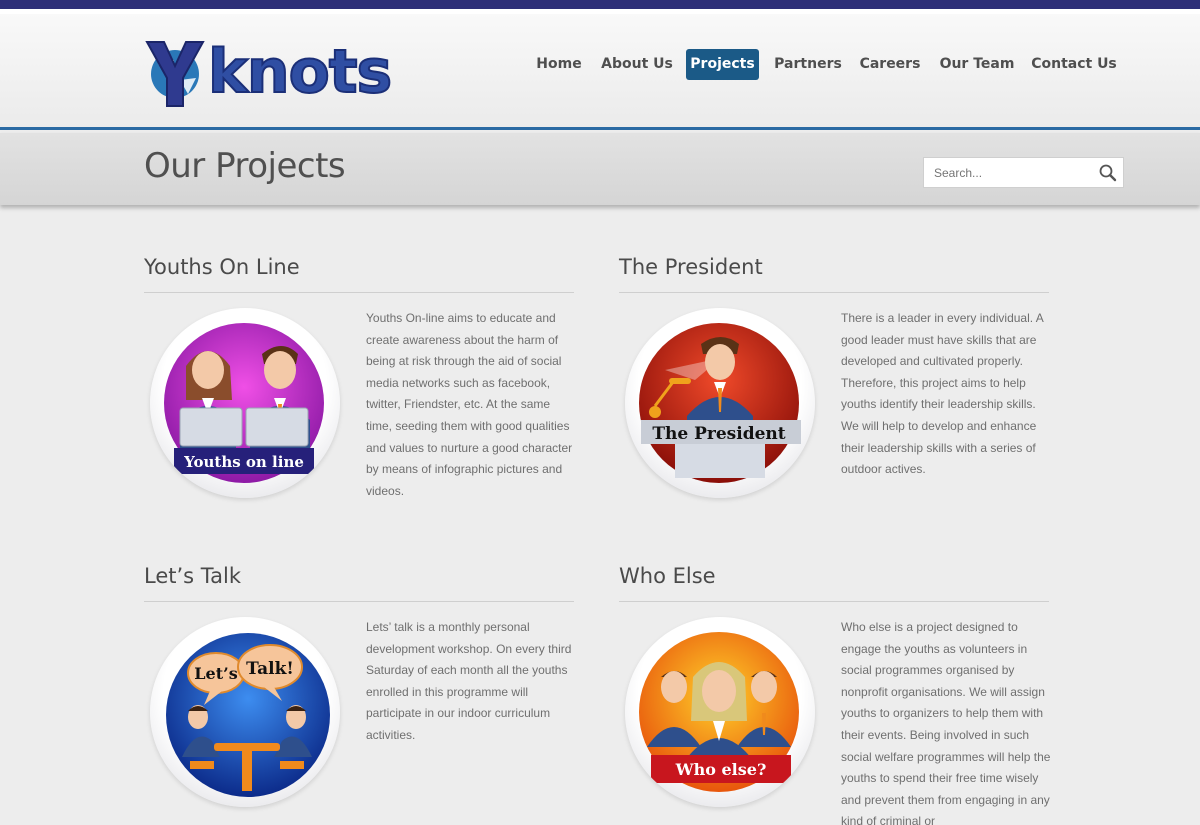 The image size is (1200, 825). What do you see at coordinates (718, 434) in the screenshot?
I see `the-president-banner: The President` at bounding box center [718, 434].